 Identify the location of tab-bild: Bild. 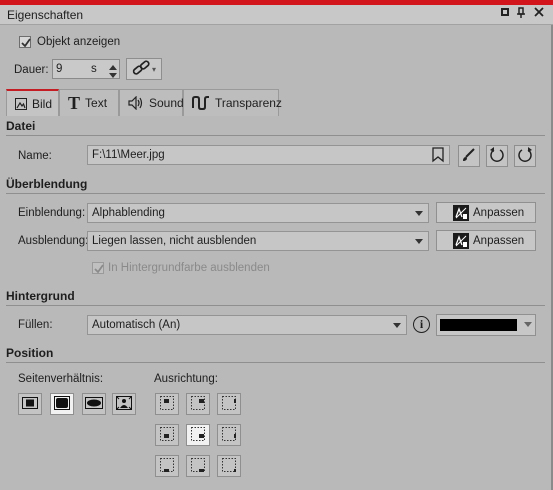
(32, 102).